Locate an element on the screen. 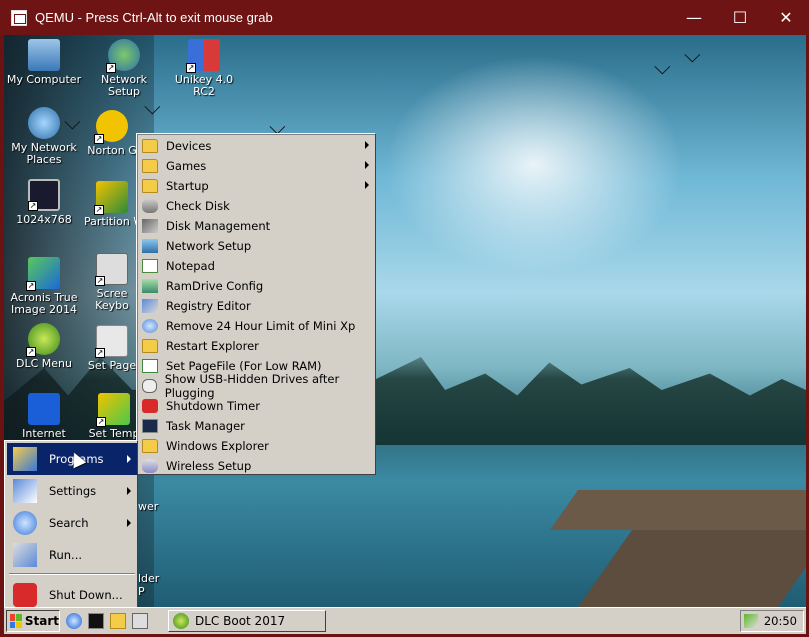 The width and height of the screenshot is (809, 637). start-item-label: Settings is located at coordinates (73, 491).